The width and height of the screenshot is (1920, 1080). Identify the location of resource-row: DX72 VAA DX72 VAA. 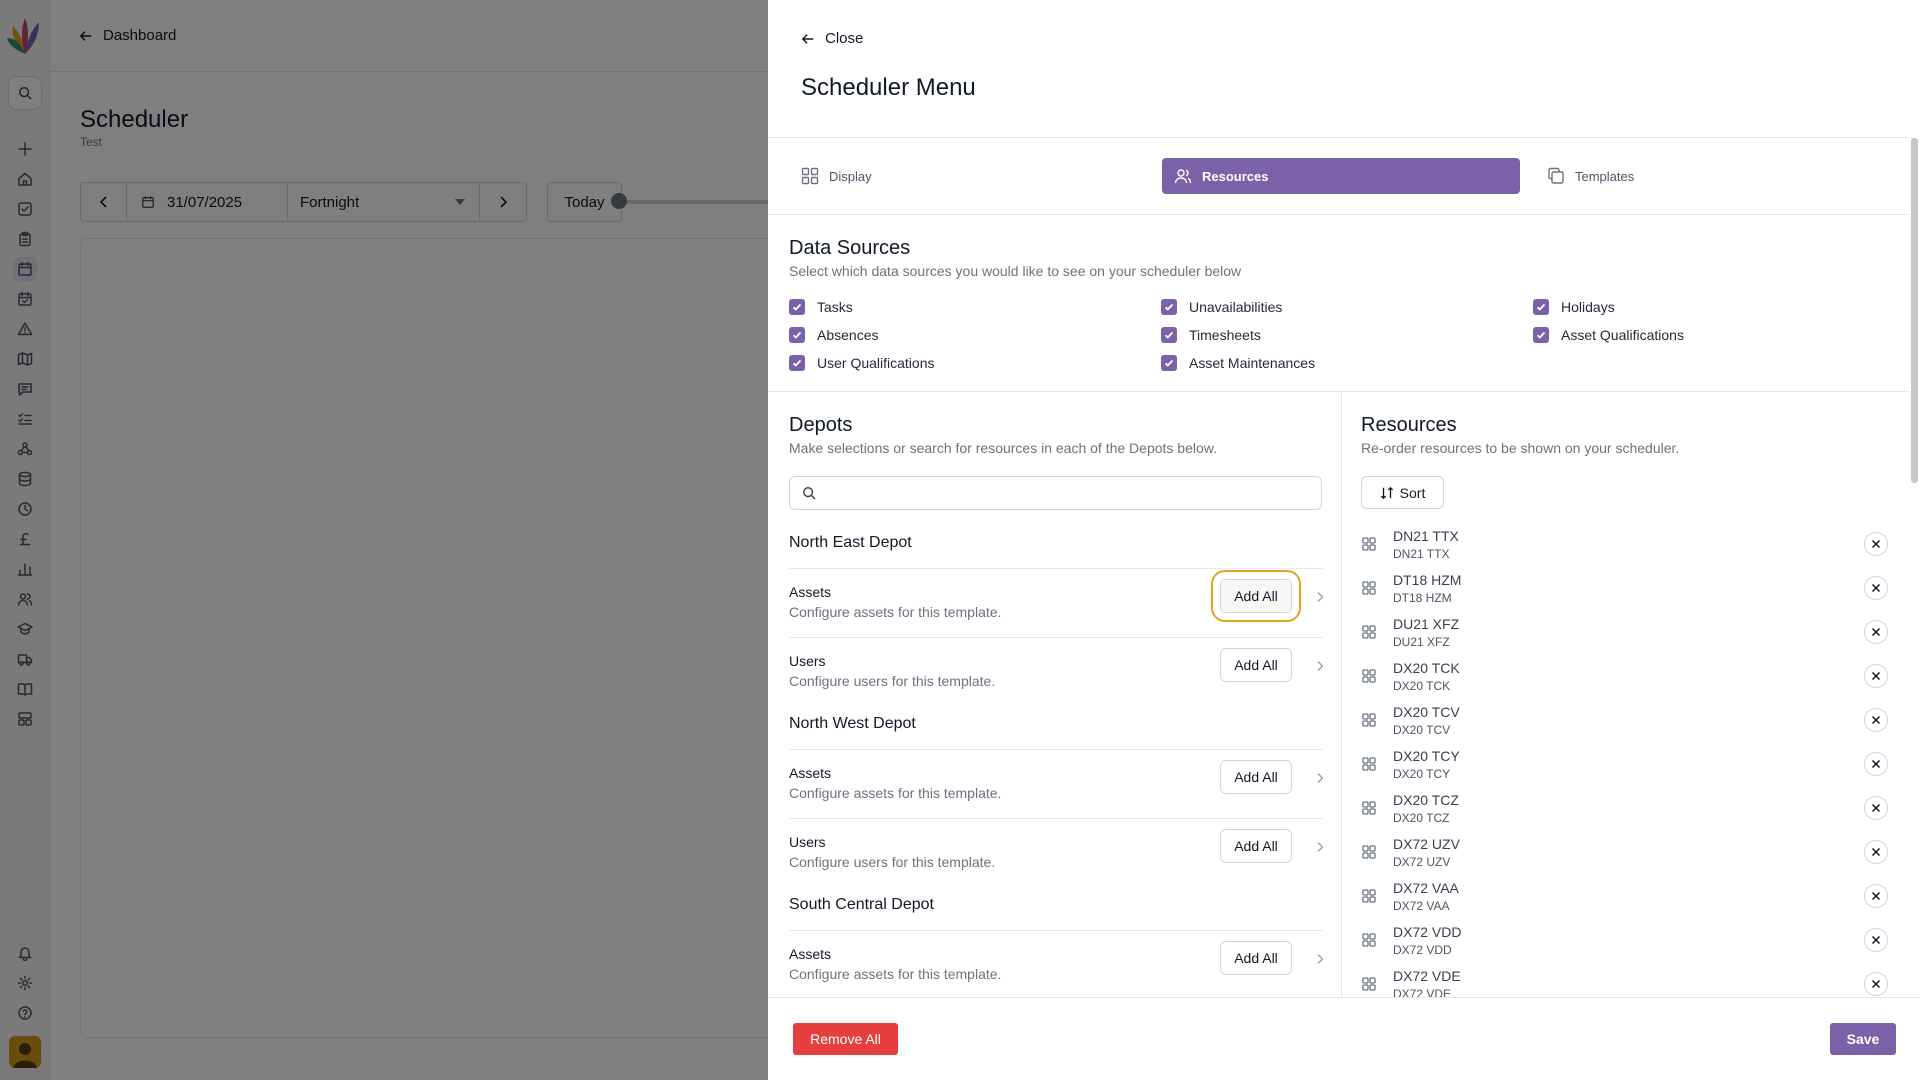
(1631, 896).